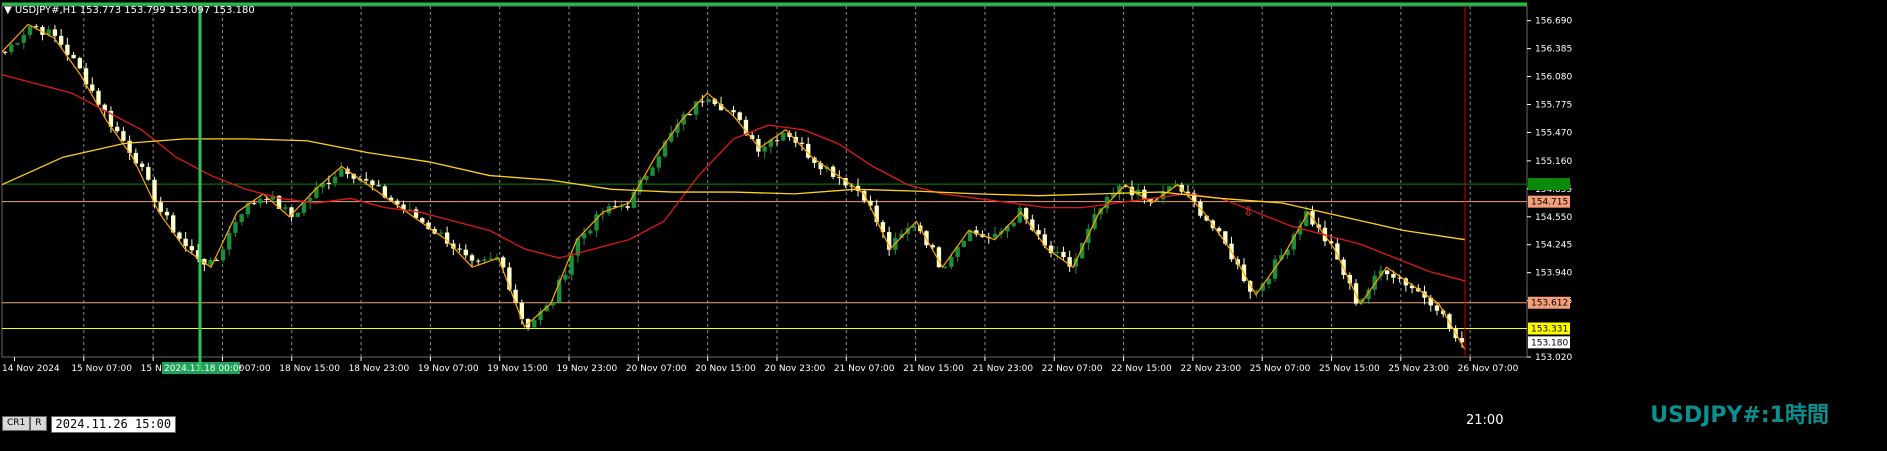 This screenshot has width=1887, height=451. What do you see at coordinates (864, 369) in the screenshot?
I see `time-label: 21 Nov 07:00` at bounding box center [864, 369].